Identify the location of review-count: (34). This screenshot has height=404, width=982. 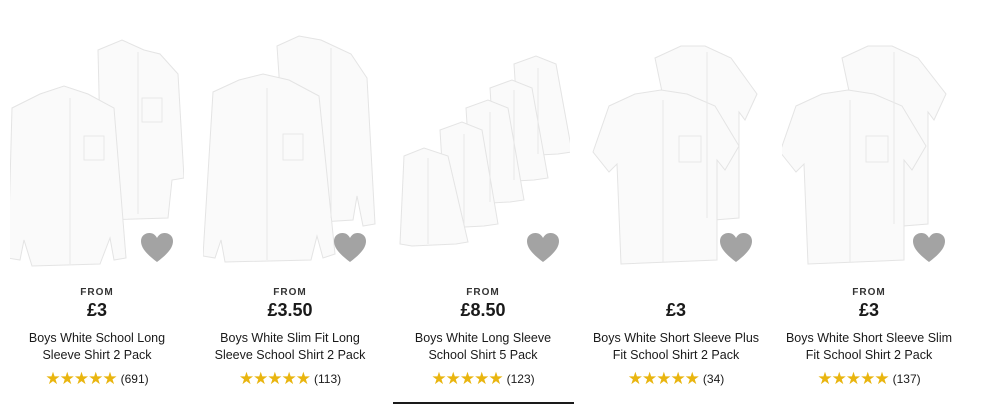
(713, 378).